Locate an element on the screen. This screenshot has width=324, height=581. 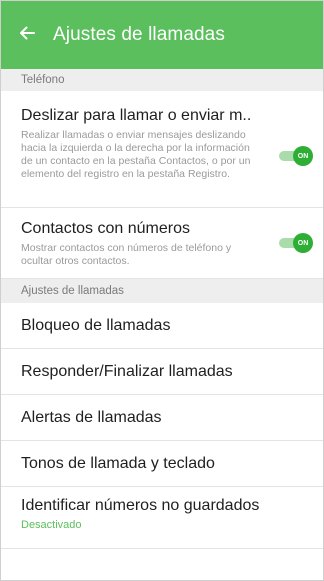
ringtones-keypad-label: Tonos de llamada y teclado is located at coordinates (118, 463).